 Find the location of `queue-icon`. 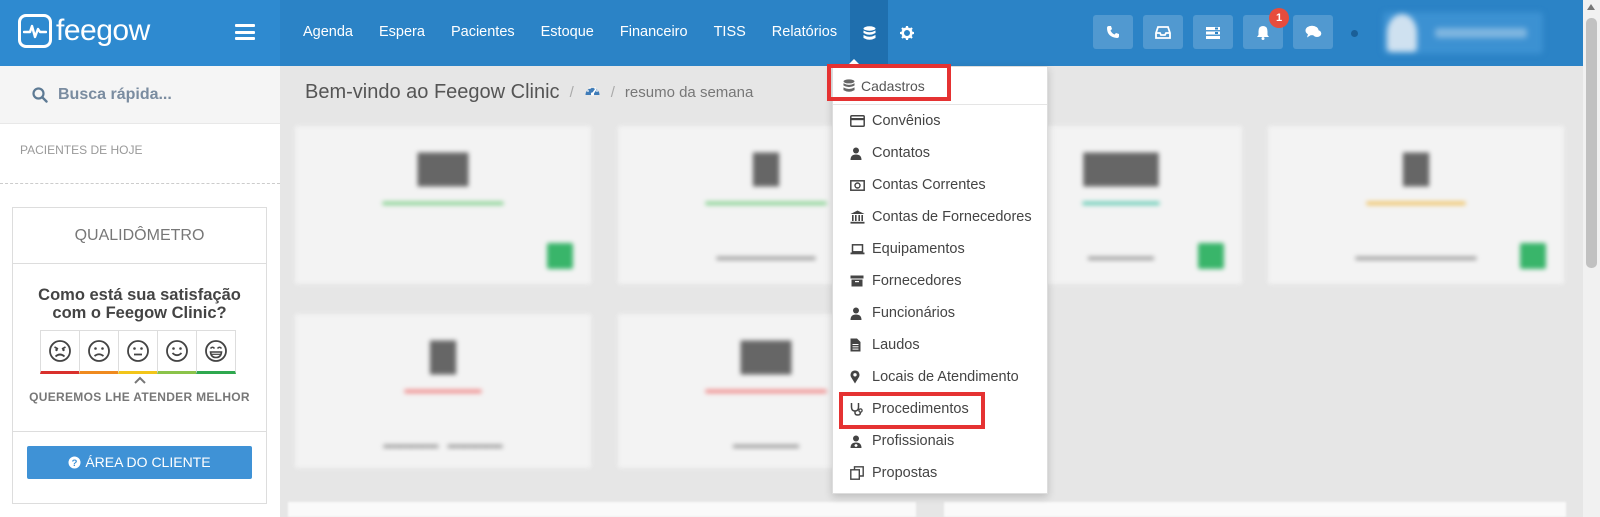

queue-icon is located at coordinates (1213, 32).